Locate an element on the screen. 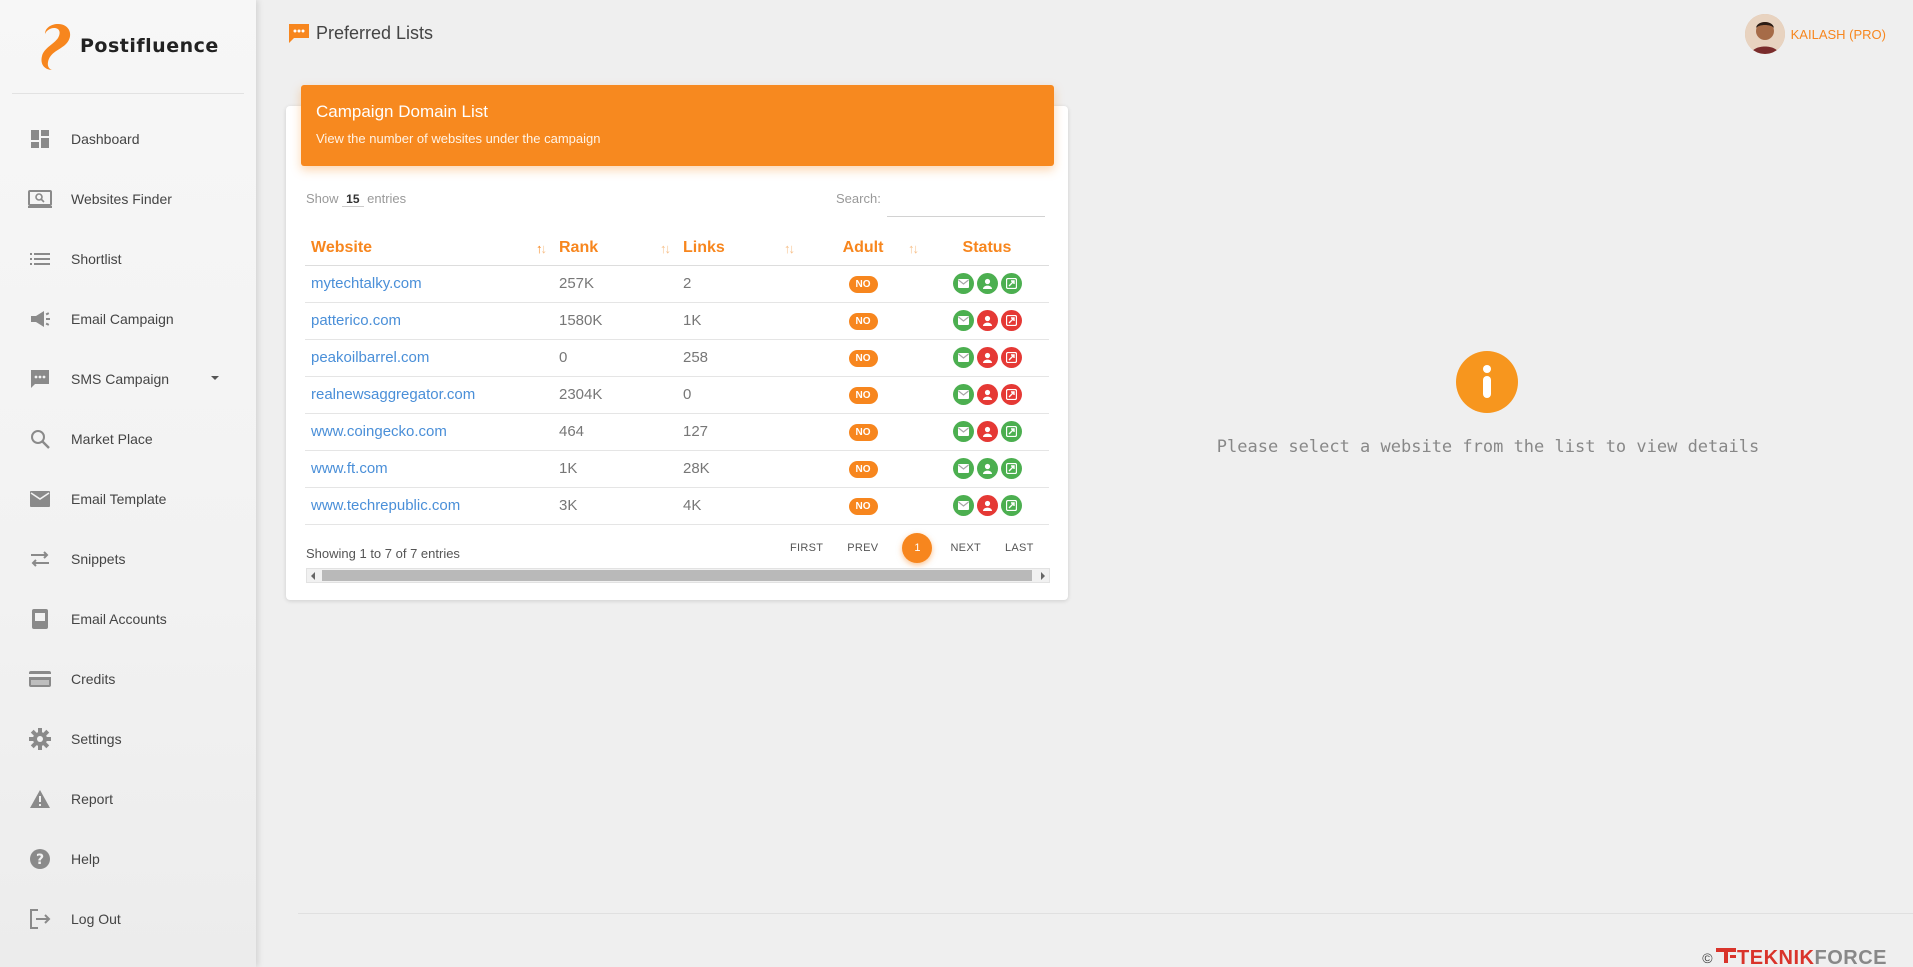 Image resolution: width=1913 pixels, height=967 pixels. sidebar-item-label: SMS Campaign is located at coordinates (120, 379).